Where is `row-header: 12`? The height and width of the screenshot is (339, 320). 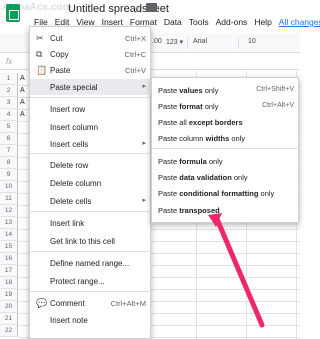
row-header: 12 is located at coordinates (9, 211).